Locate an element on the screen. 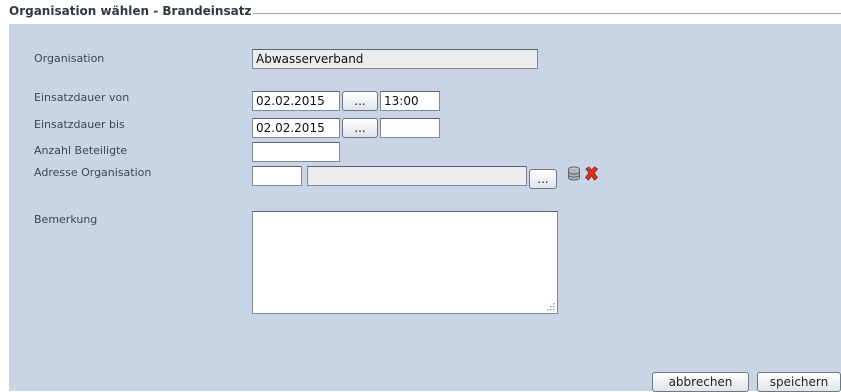 The width and height of the screenshot is (841, 392). organisation-label: Organisation is located at coordinates (69, 58).